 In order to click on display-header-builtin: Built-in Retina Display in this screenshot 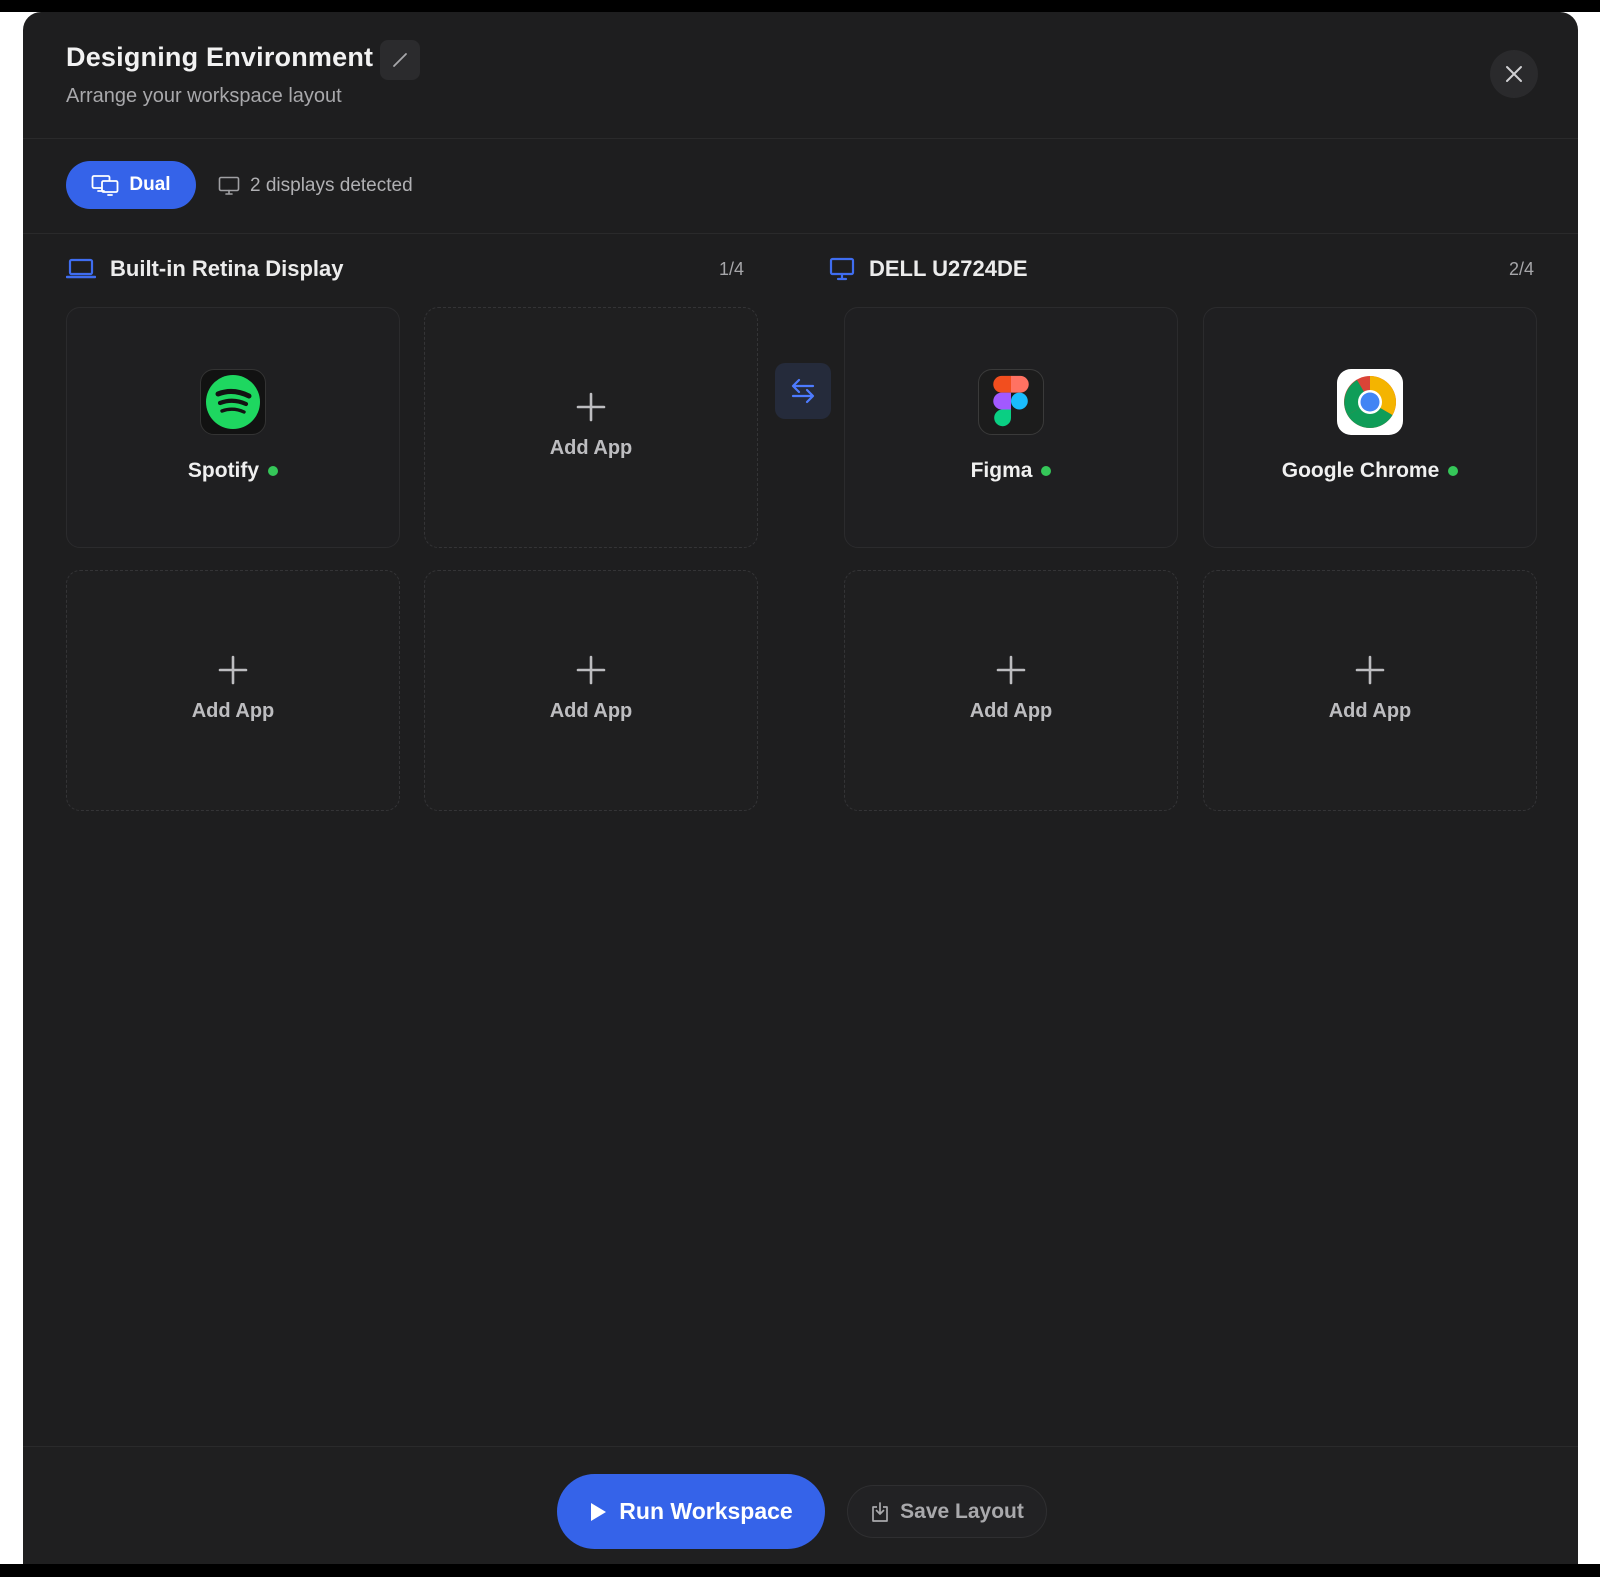, I will do `click(204, 269)`.